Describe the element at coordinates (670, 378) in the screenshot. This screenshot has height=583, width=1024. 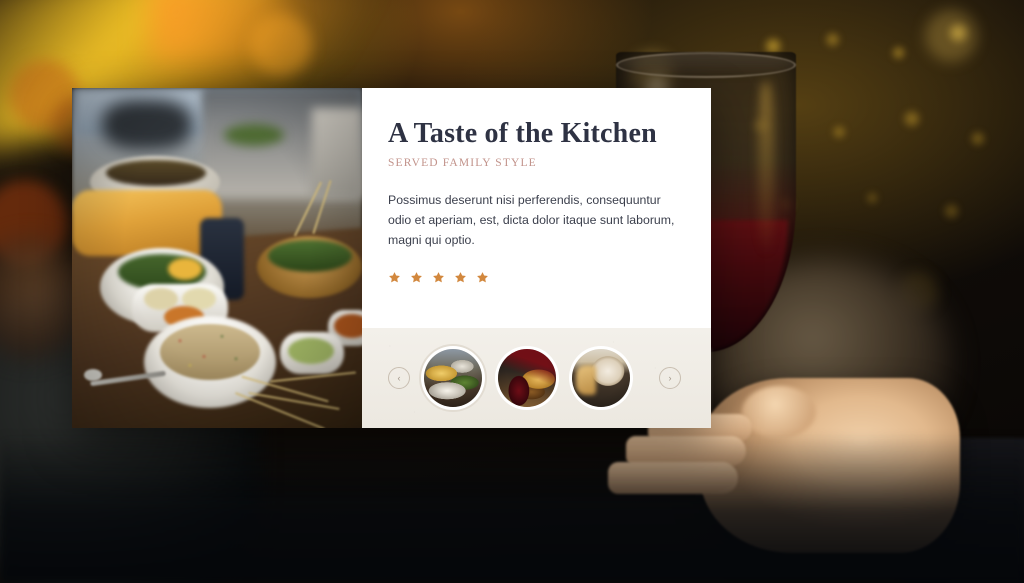
I see `carousel-next-button: ›` at that location.